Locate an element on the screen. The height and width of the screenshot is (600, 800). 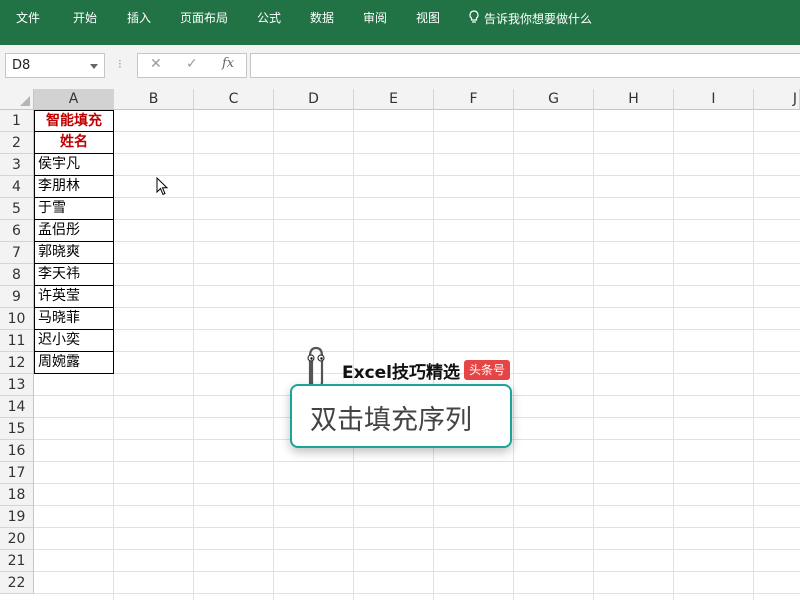
col-header-e: E is located at coordinates (394, 99).